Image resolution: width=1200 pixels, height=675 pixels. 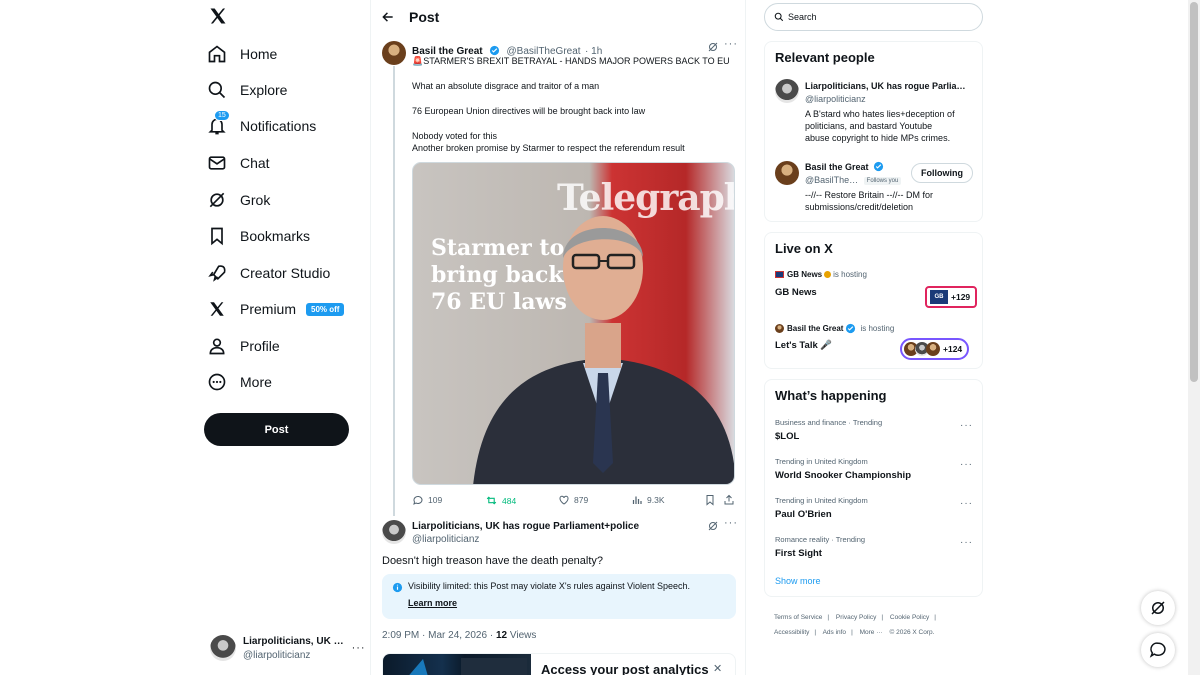 I want to click on footer-link: Terms of Service, so click(x=798, y=617).